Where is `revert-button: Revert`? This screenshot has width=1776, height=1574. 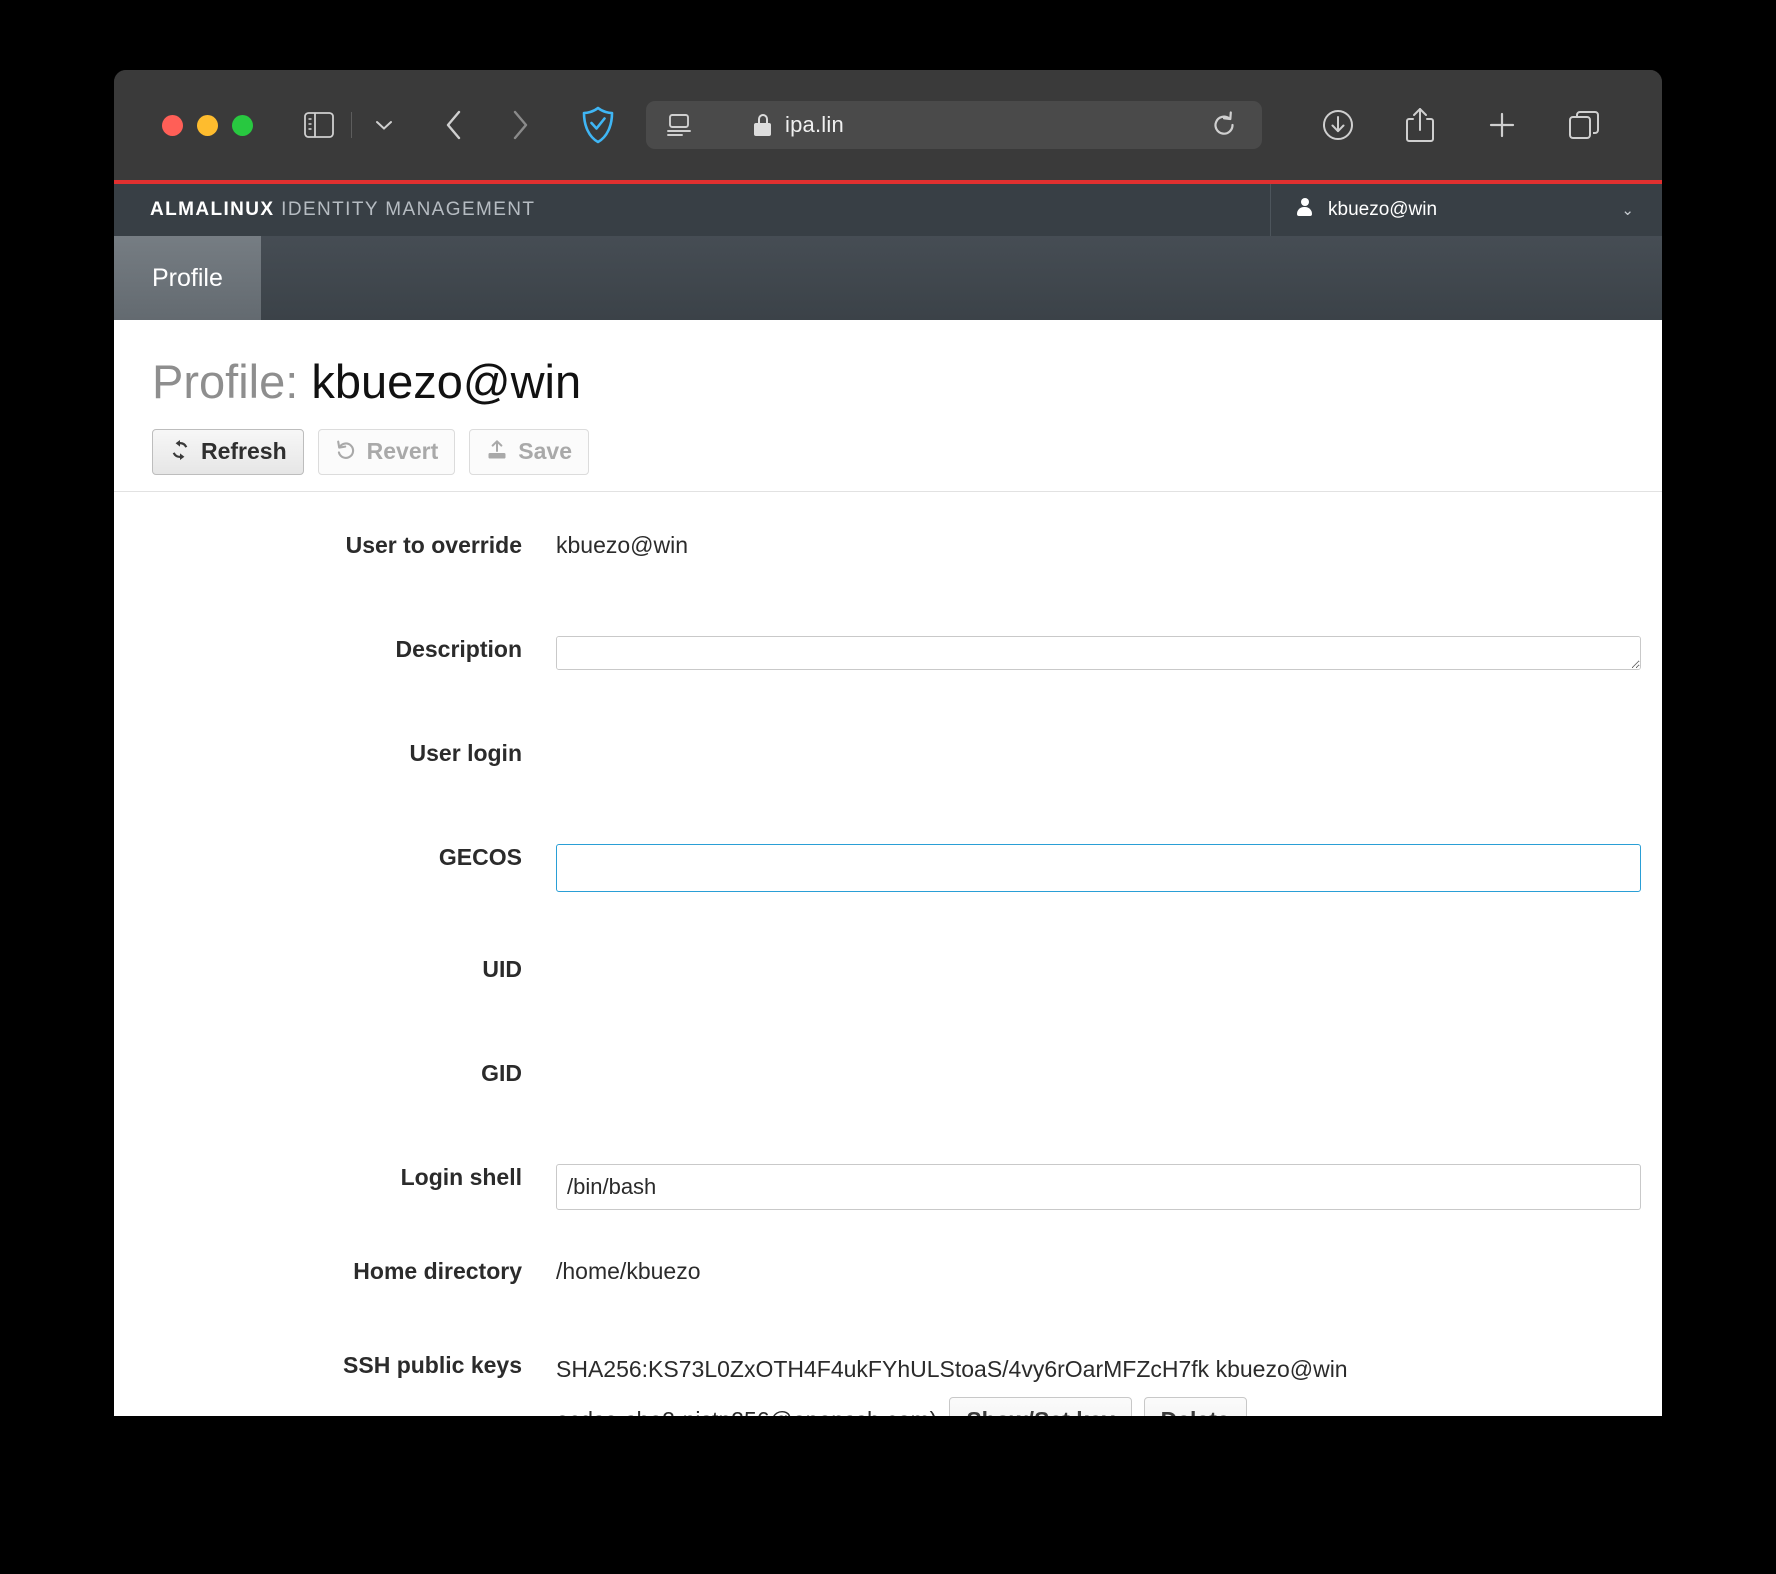 revert-button: Revert is located at coordinates (386, 452).